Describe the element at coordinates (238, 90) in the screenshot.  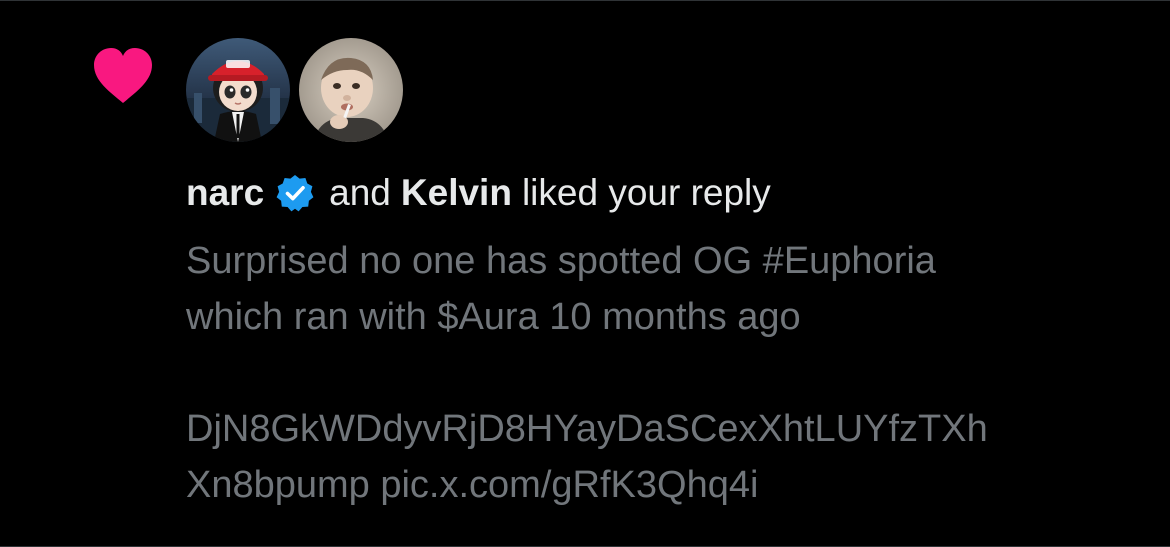
I see `avatar-narc` at that location.